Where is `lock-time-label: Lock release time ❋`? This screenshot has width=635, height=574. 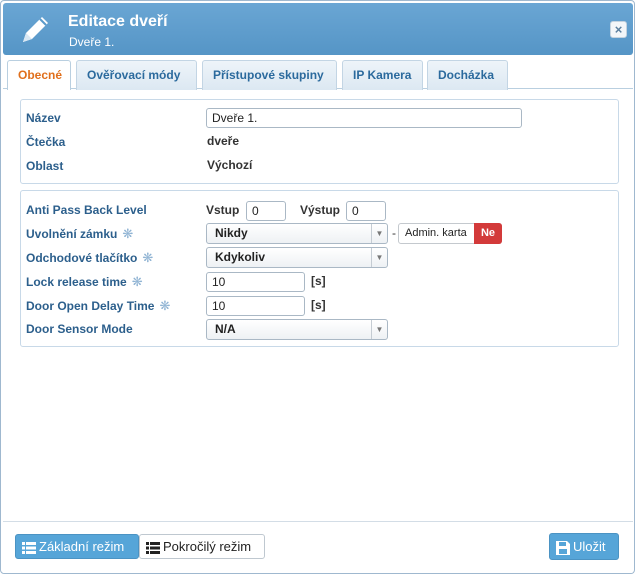
lock-time-label: Lock release time ❋ is located at coordinates (84, 282).